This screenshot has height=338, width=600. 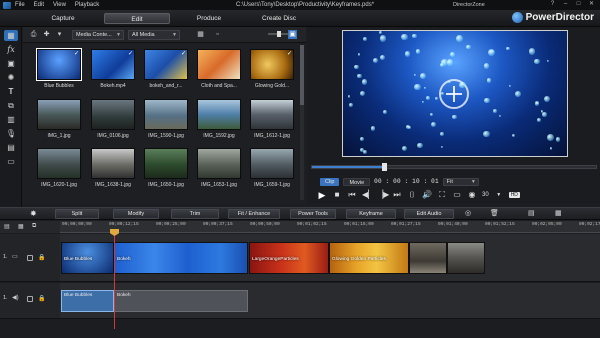 I want to click on film-icon: ▭, so click(x=15, y=257).